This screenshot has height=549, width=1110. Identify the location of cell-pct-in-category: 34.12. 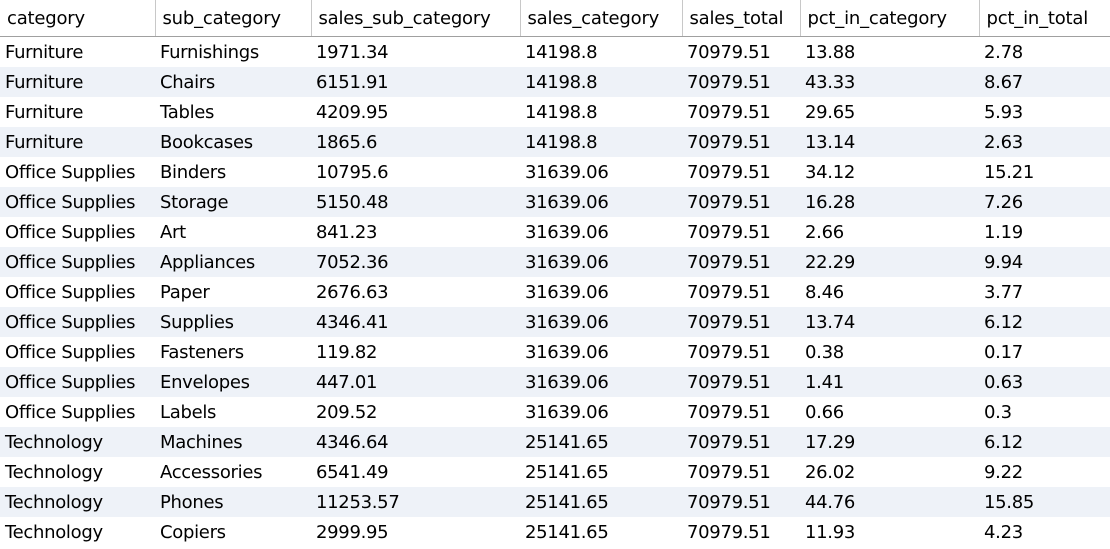
(889, 172).